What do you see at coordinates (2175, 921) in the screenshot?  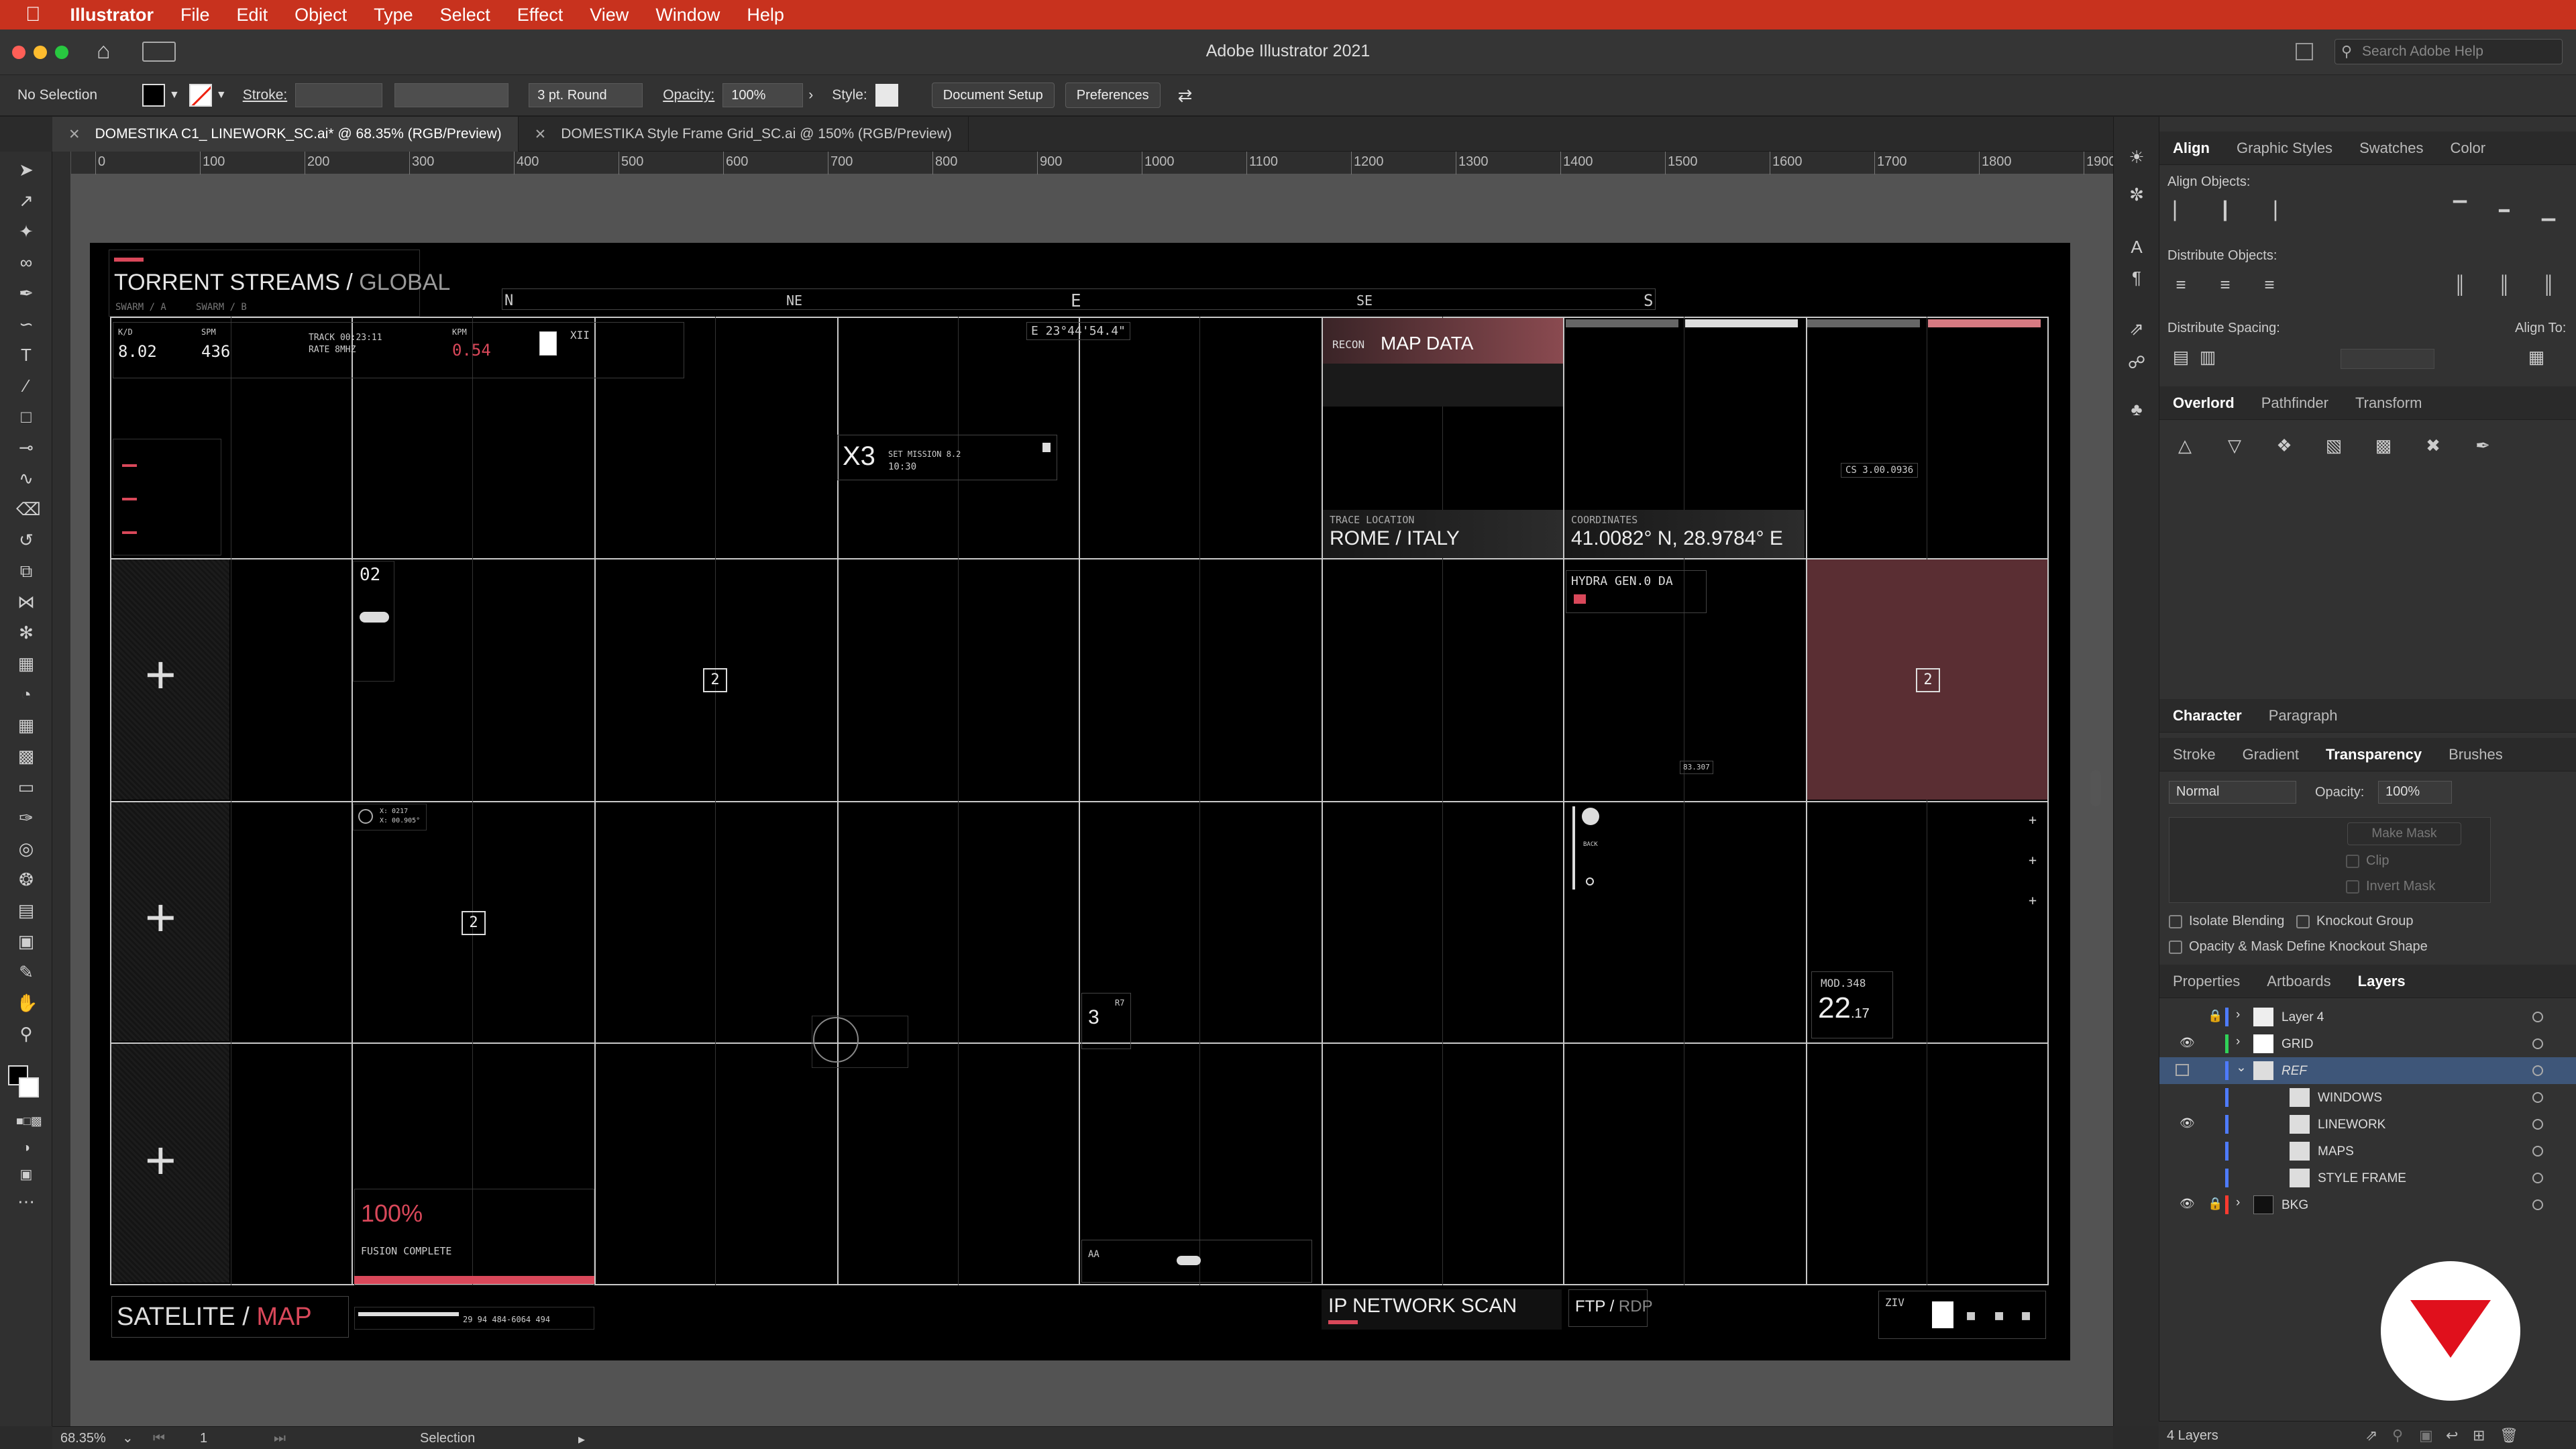 I see `isolate-blending-checkbox` at bounding box center [2175, 921].